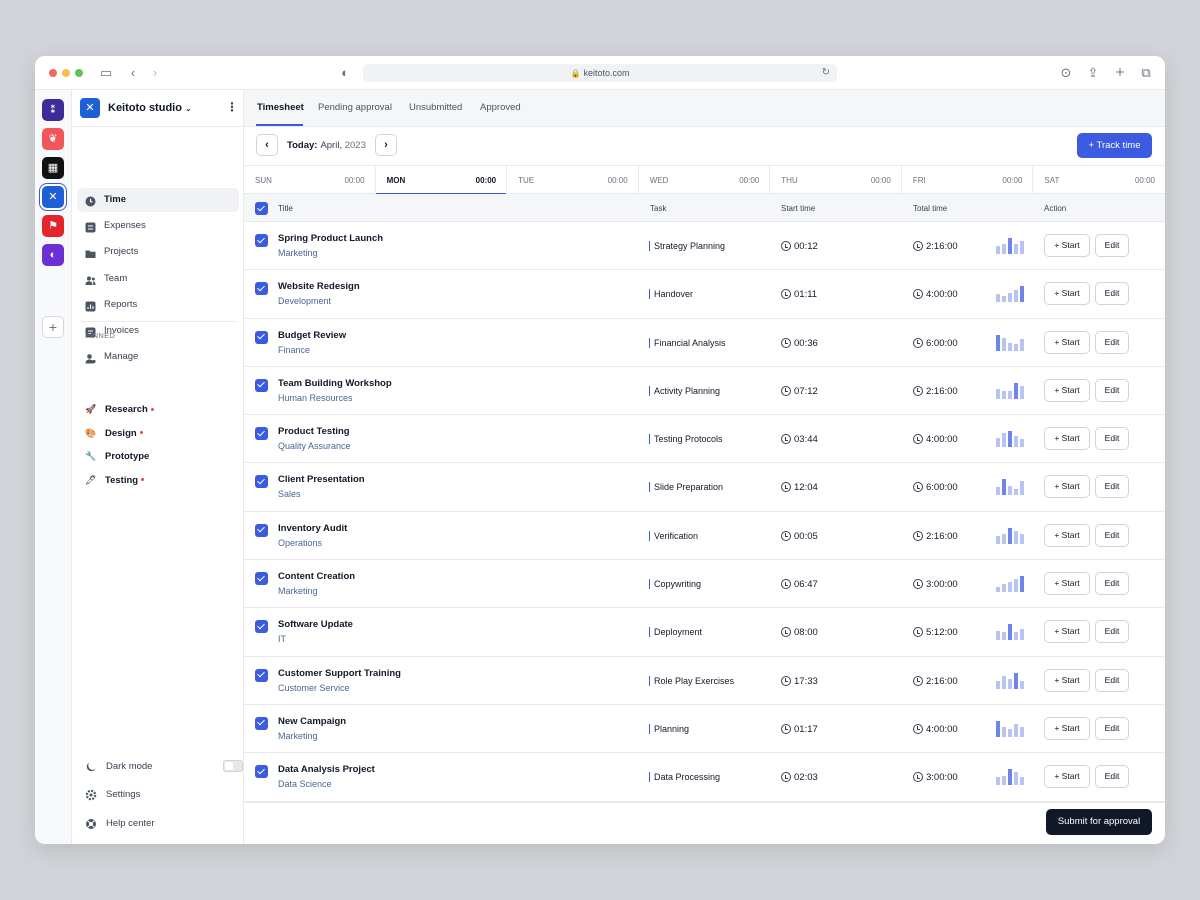 The image size is (1200, 900). Describe the element at coordinates (600, 73) in the screenshot. I see `address-bar: 🔒keitoto.com ↻` at that location.